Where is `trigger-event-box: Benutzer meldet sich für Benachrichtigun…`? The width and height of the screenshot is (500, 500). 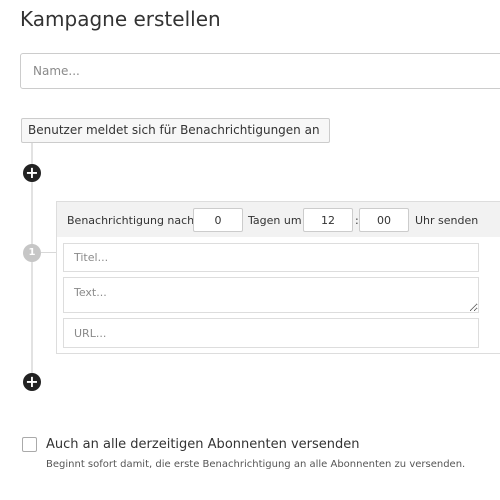 trigger-event-box: Benutzer meldet sich für Benachrichtigun… is located at coordinates (175, 130).